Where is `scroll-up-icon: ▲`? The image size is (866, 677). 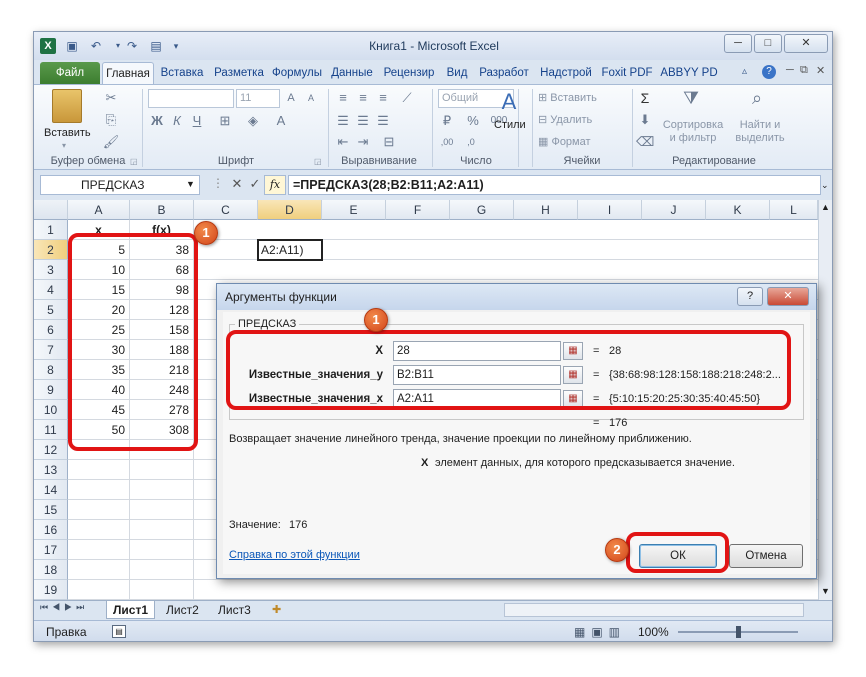
scroll-up-icon: ▲ is located at coordinates (825, 207).